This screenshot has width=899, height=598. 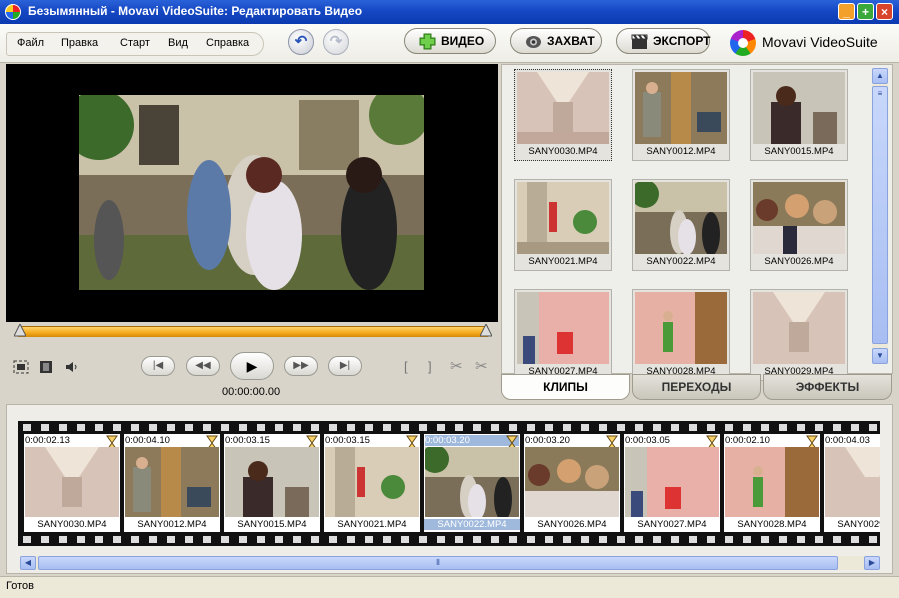 I want to click on storyboard-clip: 0:00:04.10 SANY0012.MP4, so click(x=172, y=483).